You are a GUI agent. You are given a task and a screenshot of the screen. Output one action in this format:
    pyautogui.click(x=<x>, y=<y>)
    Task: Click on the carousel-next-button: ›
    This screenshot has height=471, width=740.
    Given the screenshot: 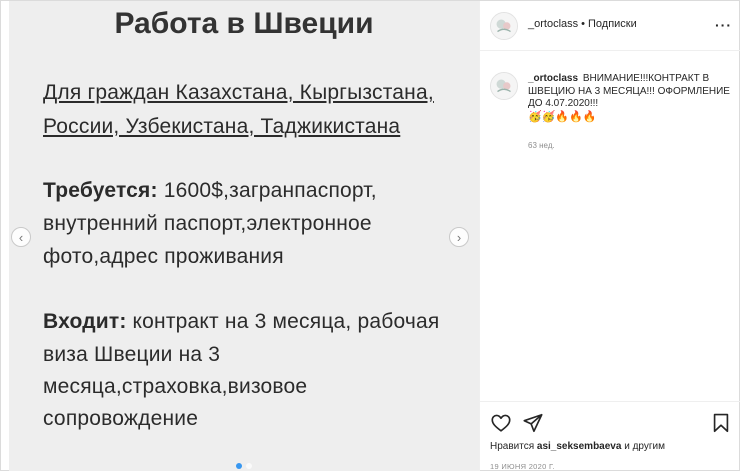 What is the action you would take?
    pyautogui.click(x=459, y=237)
    